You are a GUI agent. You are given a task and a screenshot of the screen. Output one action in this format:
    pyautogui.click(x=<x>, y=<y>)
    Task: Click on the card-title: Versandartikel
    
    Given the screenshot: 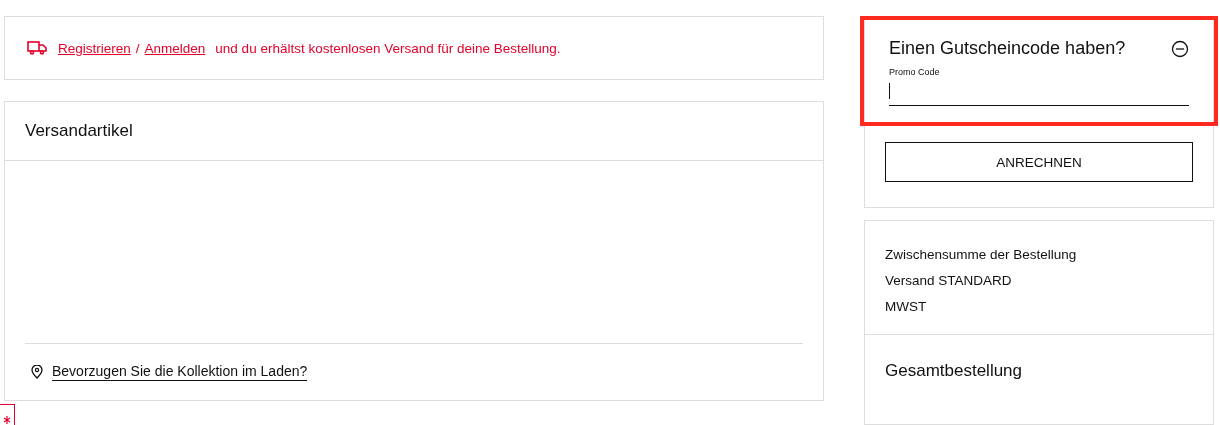 What is the action you would take?
    pyautogui.click(x=79, y=131)
    